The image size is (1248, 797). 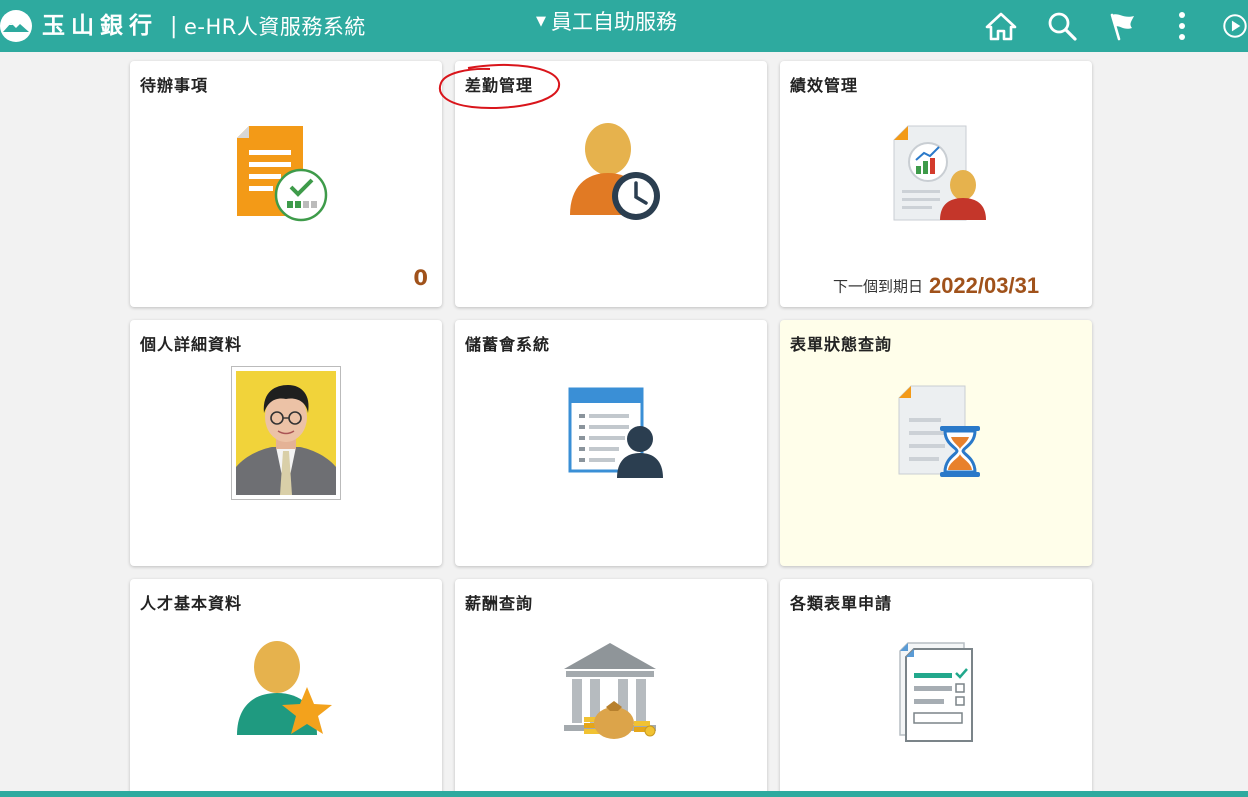 What do you see at coordinates (824, 85) in the screenshot?
I see `tile-title: 績效管理` at bounding box center [824, 85].